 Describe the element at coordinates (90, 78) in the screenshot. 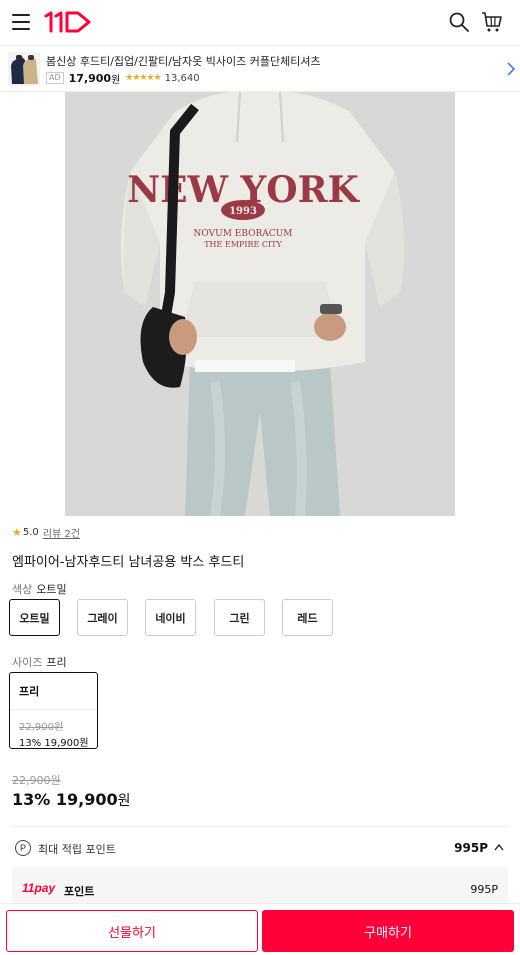

I see `ad-price: 17,900` at that location.